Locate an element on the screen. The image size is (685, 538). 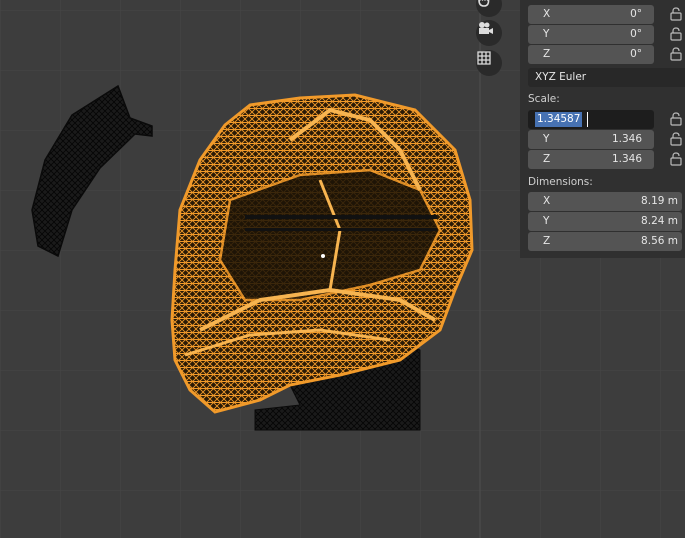
scale-z-field: Z 1.346 is located at coordinates (591, 159).